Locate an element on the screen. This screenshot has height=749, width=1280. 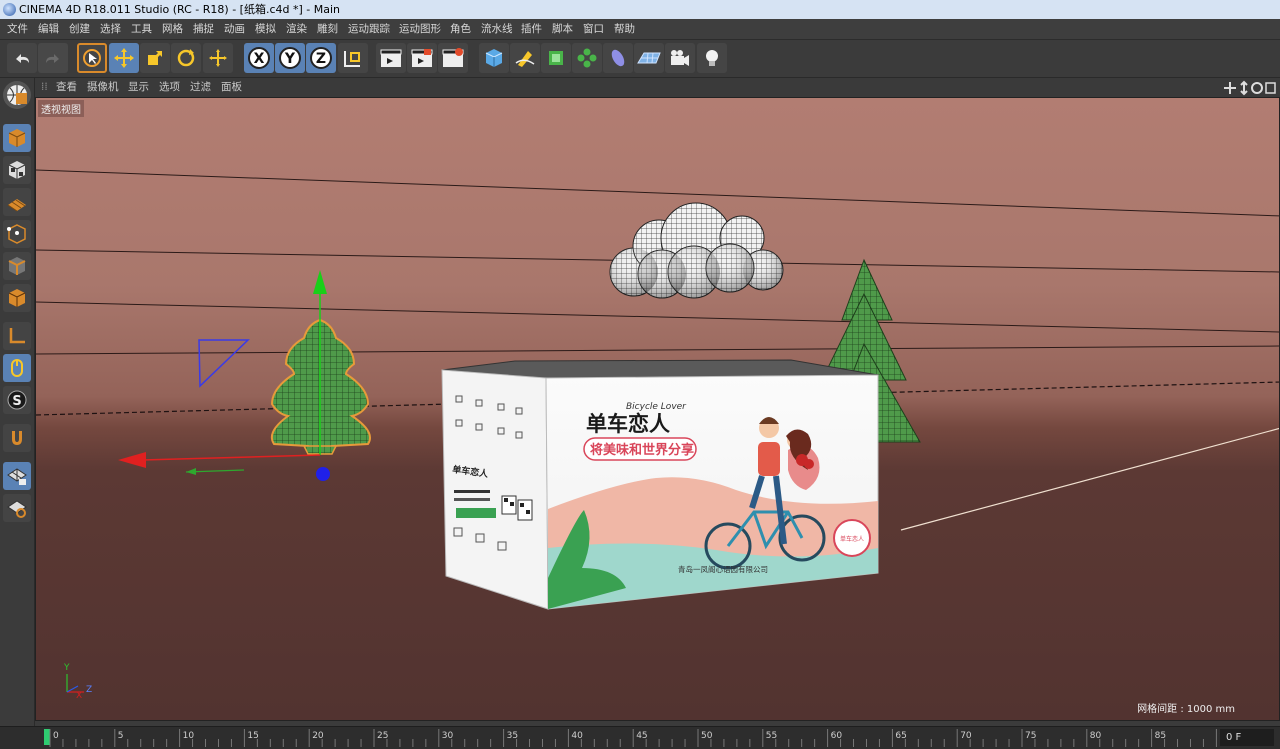
redo-button is located at coordinates (53, 58).